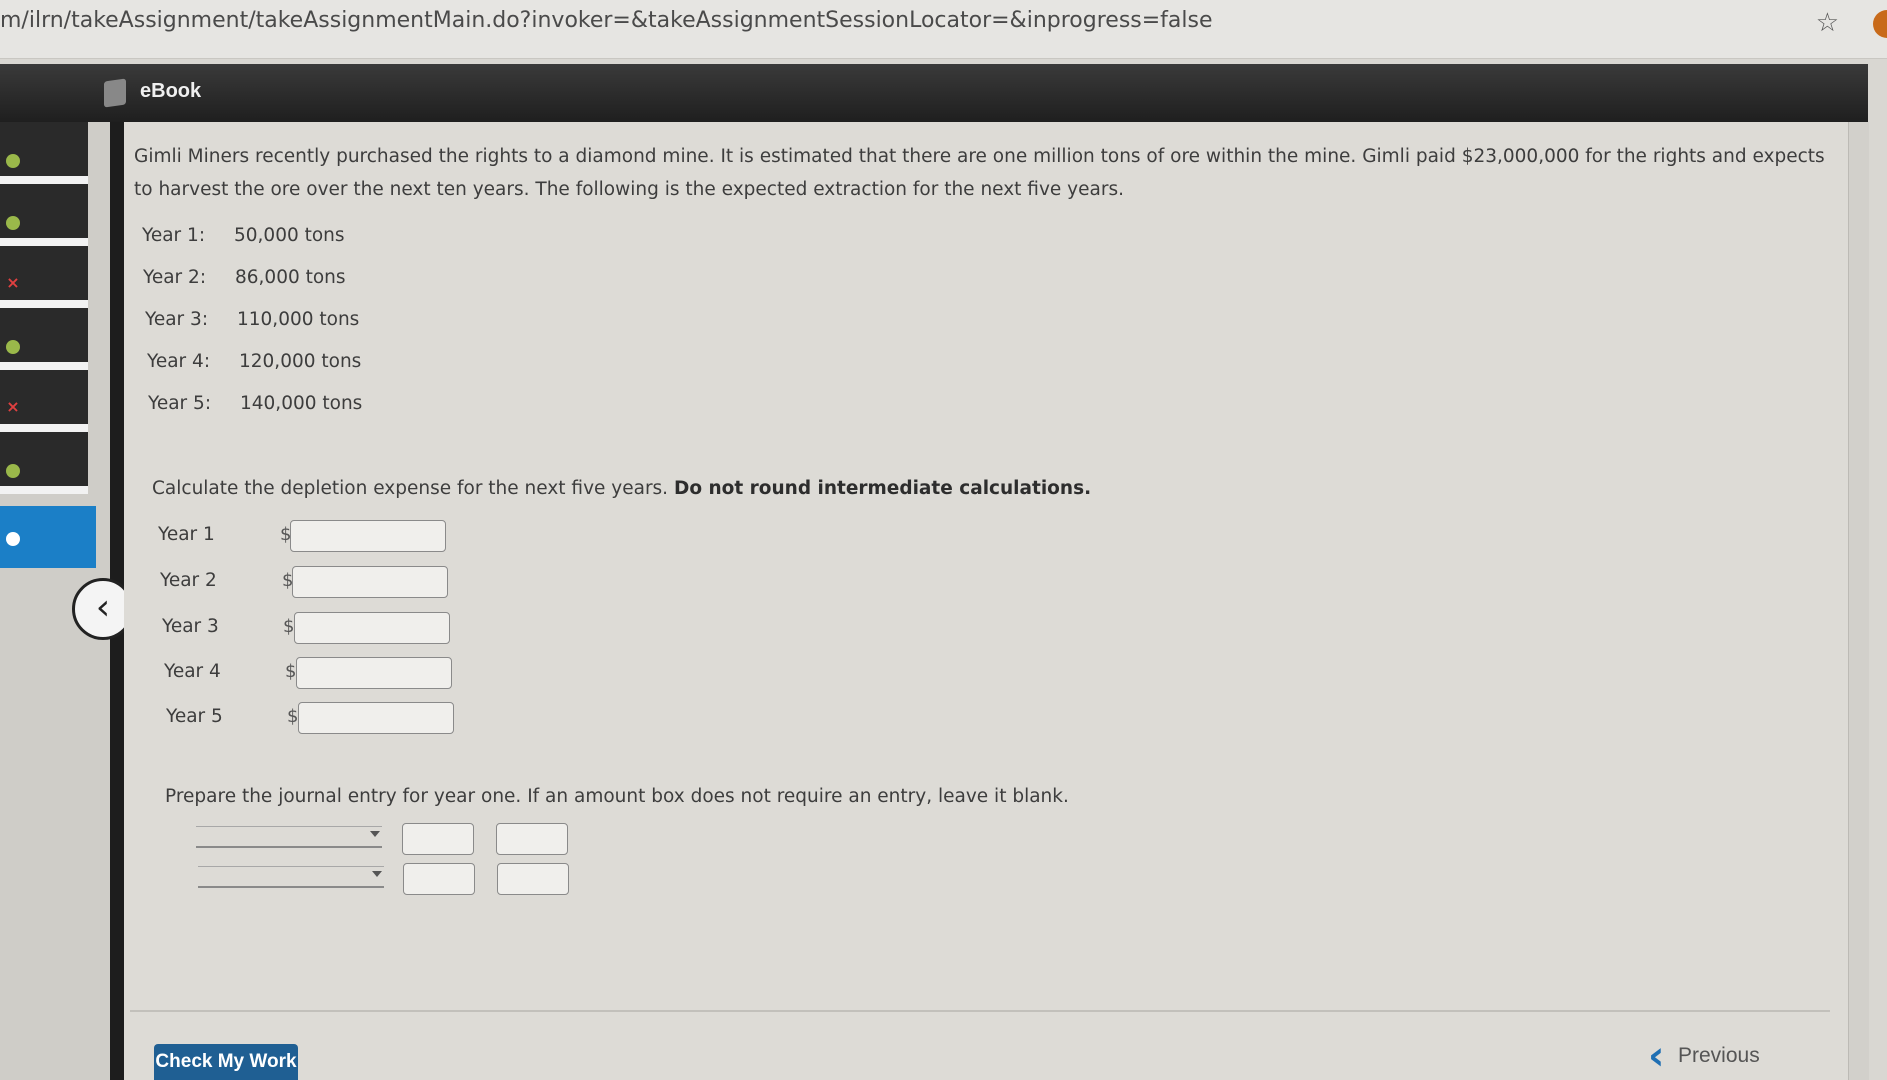  I want to click on ebook-header, so click(934, 93).